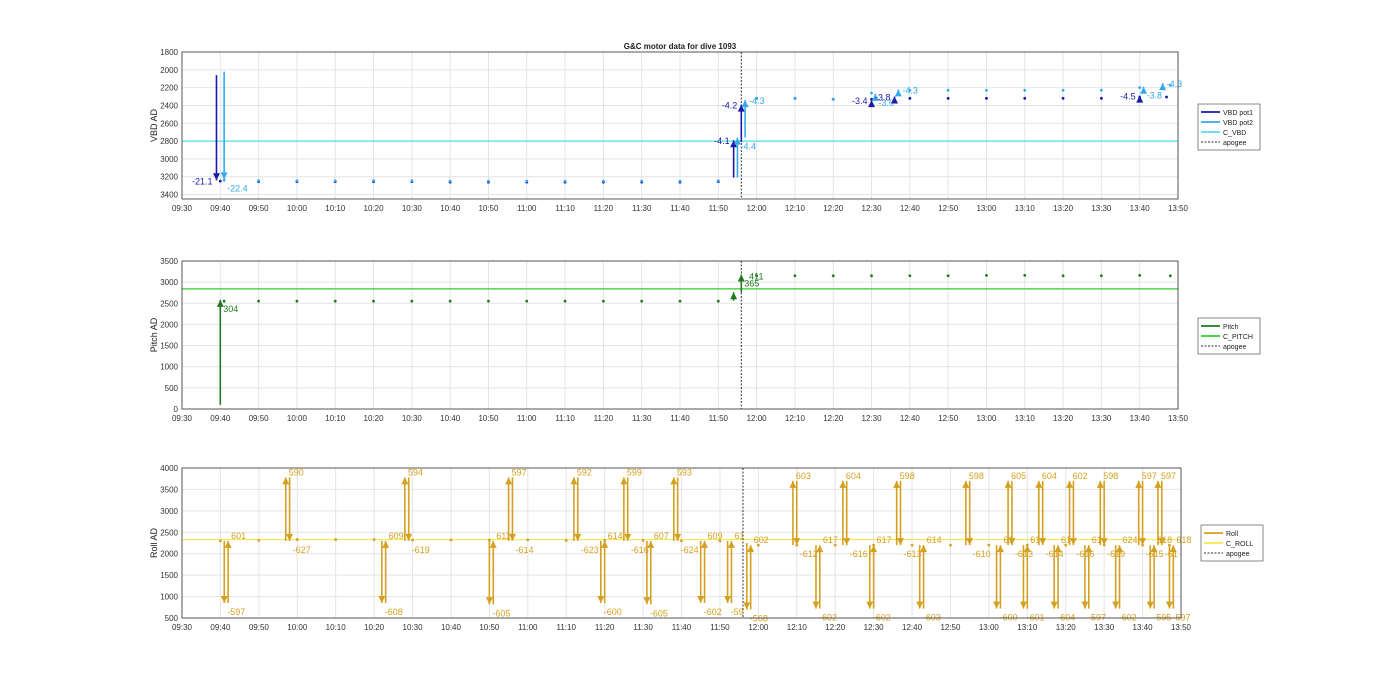 Image resolution: width=1400 pixels, height=693 pixels. I want to click on event-label: -3.8, so click(883, 98).